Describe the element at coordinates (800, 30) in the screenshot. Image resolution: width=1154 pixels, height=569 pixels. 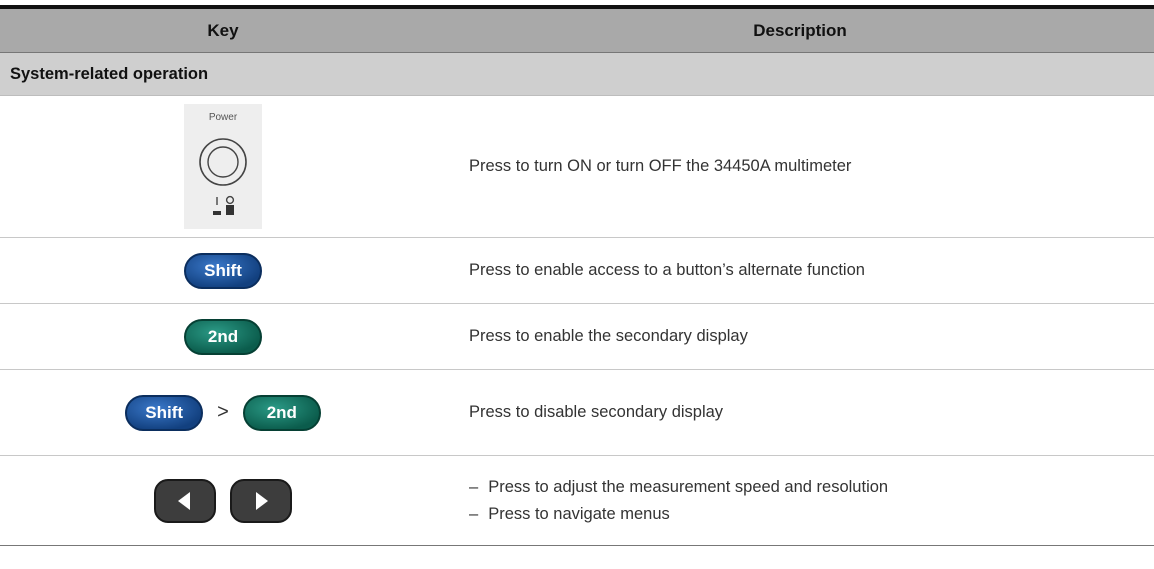
I see `header-description: Description` at that location.